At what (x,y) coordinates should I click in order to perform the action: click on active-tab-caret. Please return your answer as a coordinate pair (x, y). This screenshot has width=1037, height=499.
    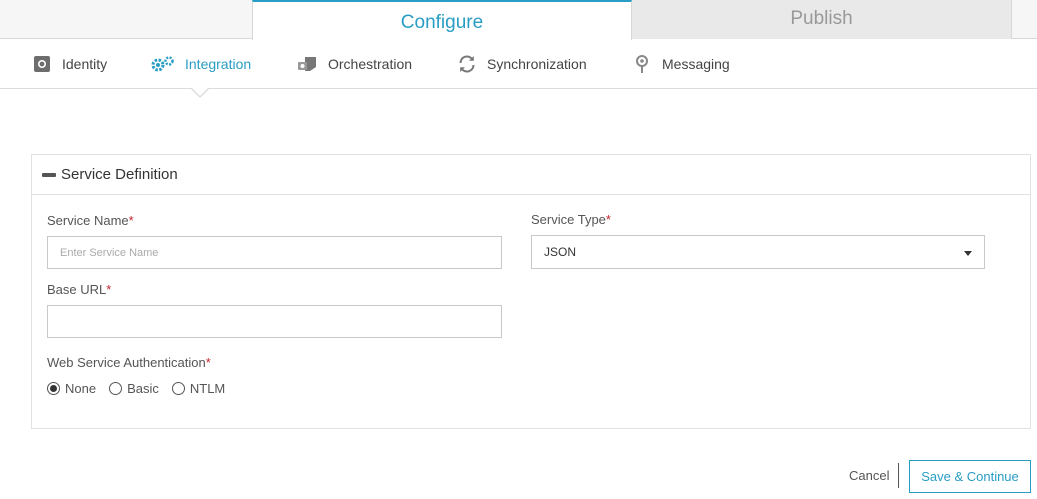
    Looking at the image, I should click on (200, 92).